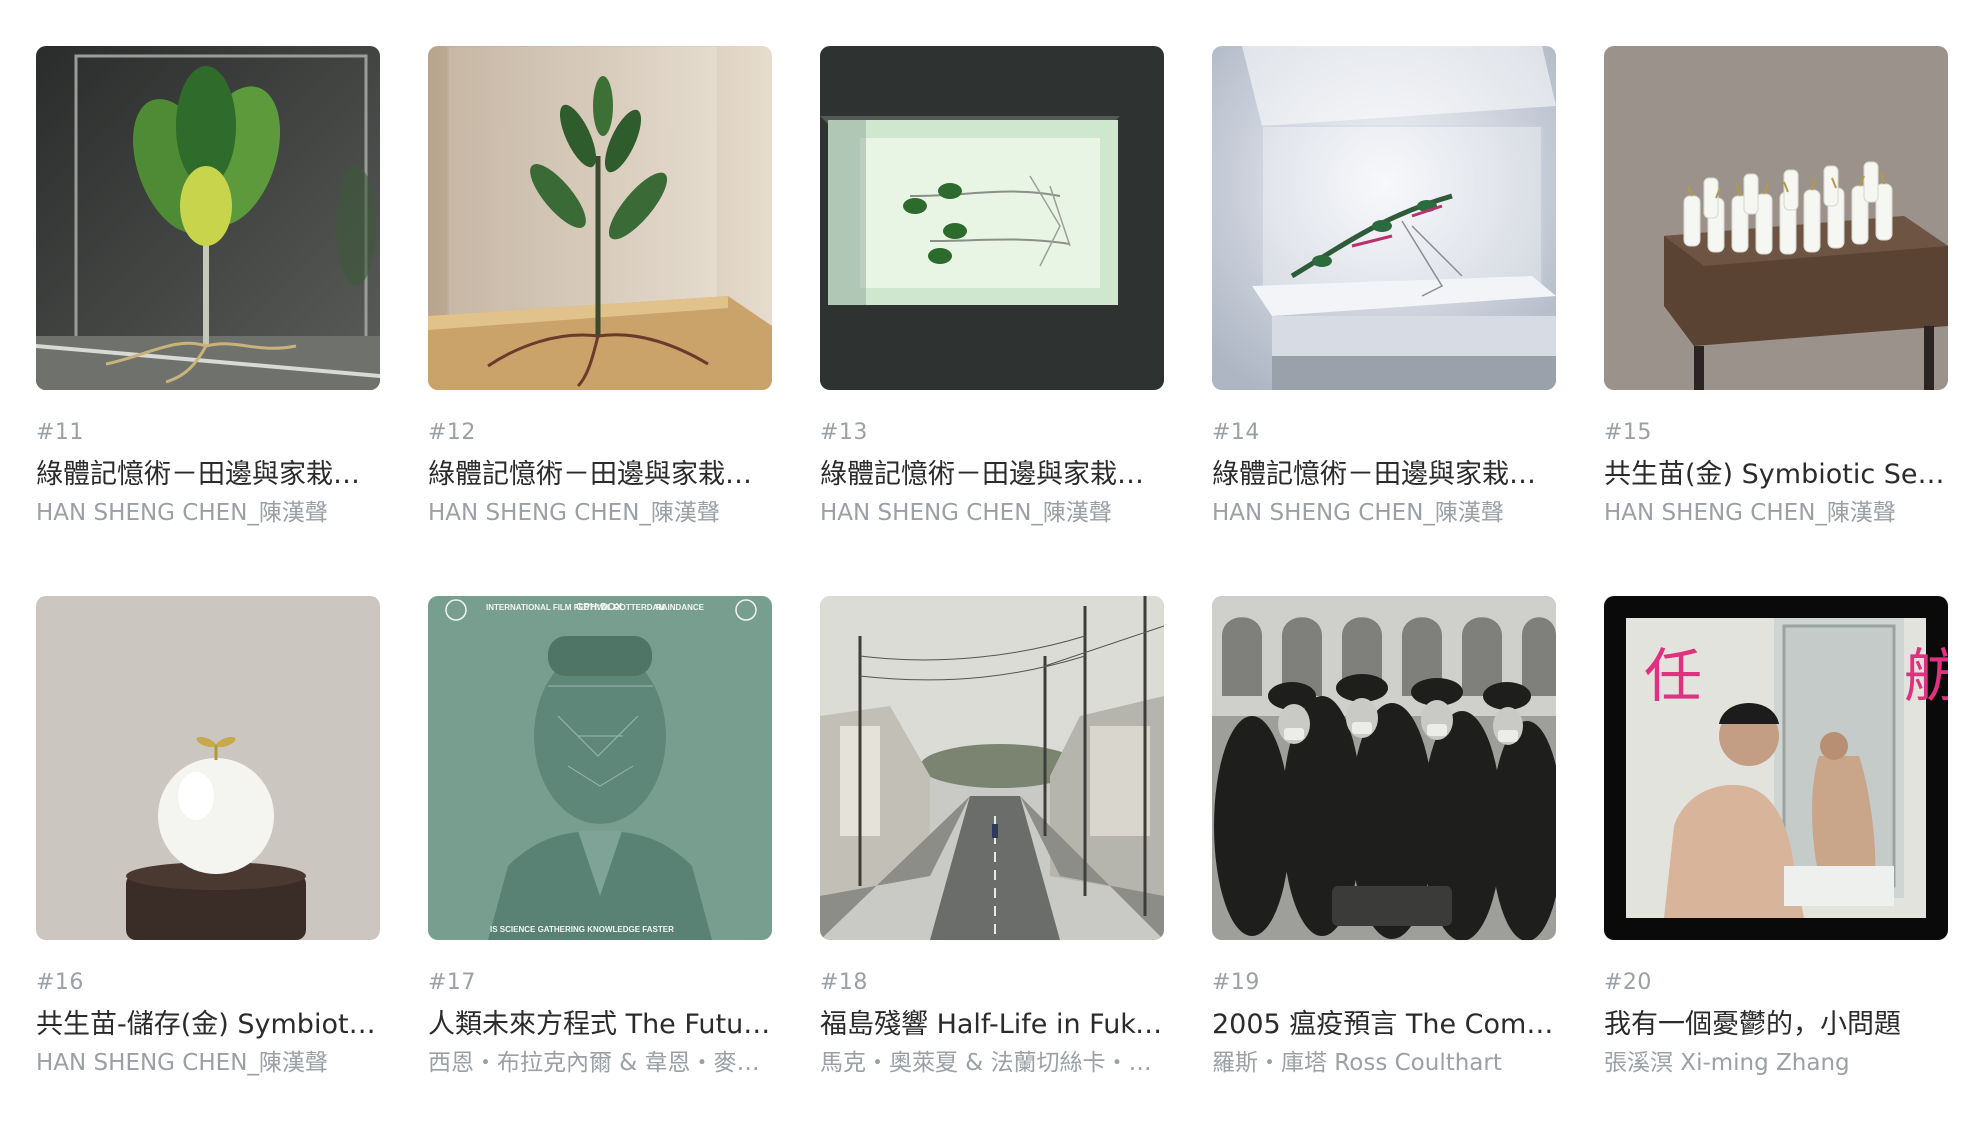 Image resolution: width=1978 pixels, height=1146 pixels. What do you see at coordinates (60, 982) in the screenshot?
I see `artwork-number: #16` at bounding box center [60, 982].